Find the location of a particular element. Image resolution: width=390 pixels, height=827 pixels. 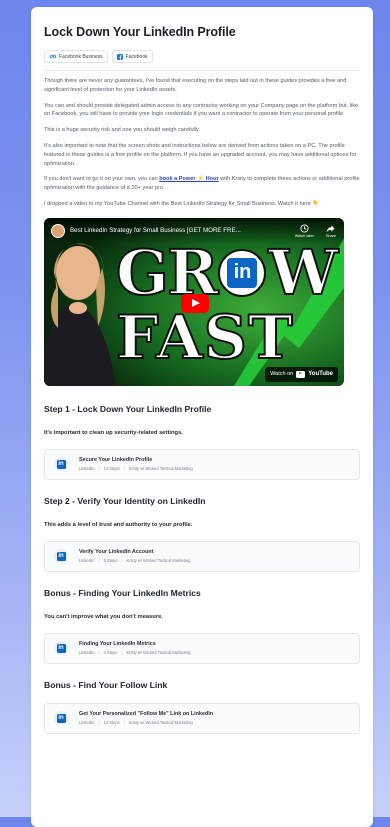

page-title: Lock Down Your LinkedIn Profile is located at coordinates (140, 32).